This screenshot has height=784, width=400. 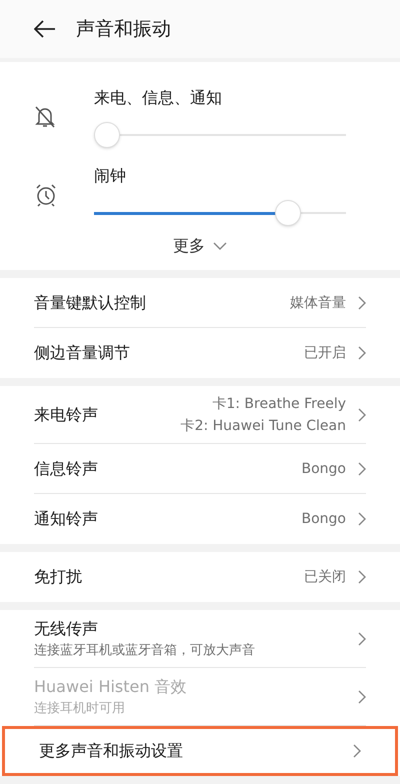 I want to click on muted-bell-icon, so click(x=45, y=117).